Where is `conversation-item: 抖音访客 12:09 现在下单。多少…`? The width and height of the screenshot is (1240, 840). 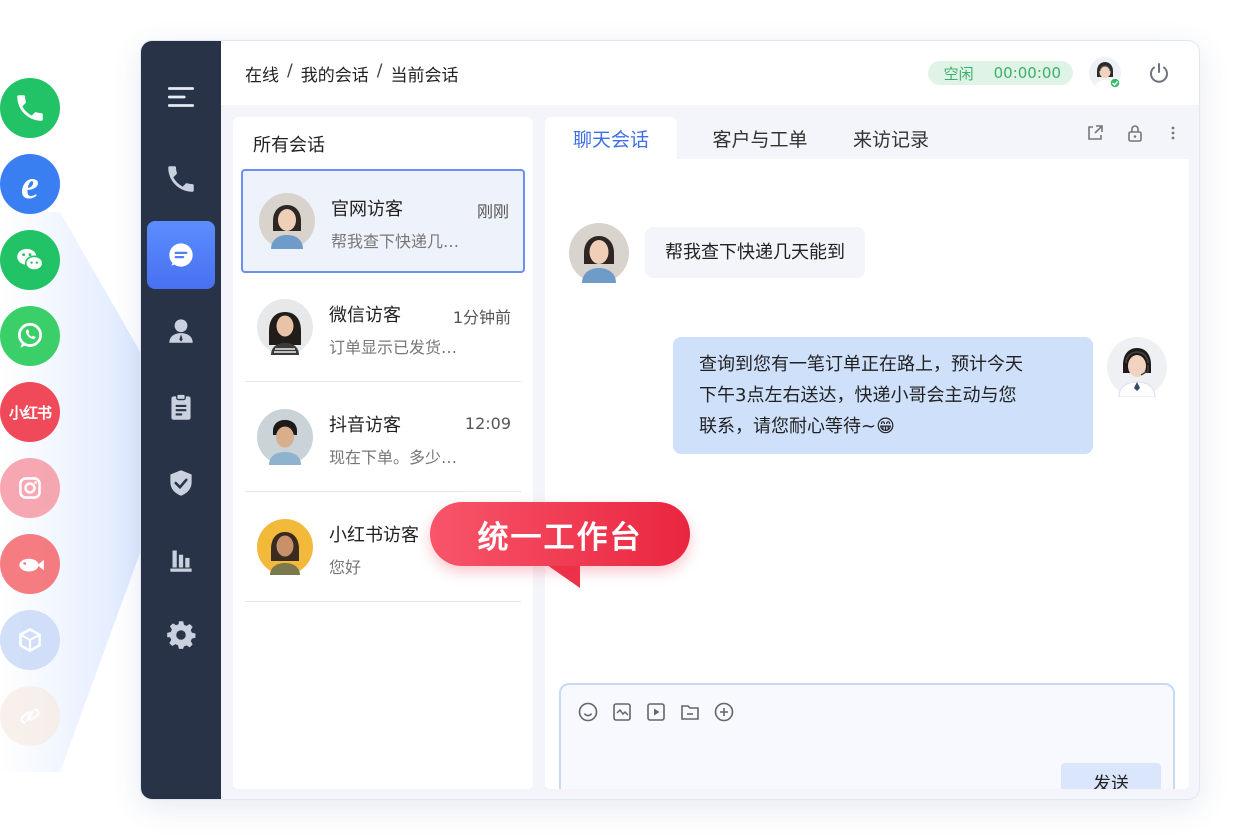
conversation-item: 抖音访客 12:09 现在下单。多少… is located at coordinates (383, 439).